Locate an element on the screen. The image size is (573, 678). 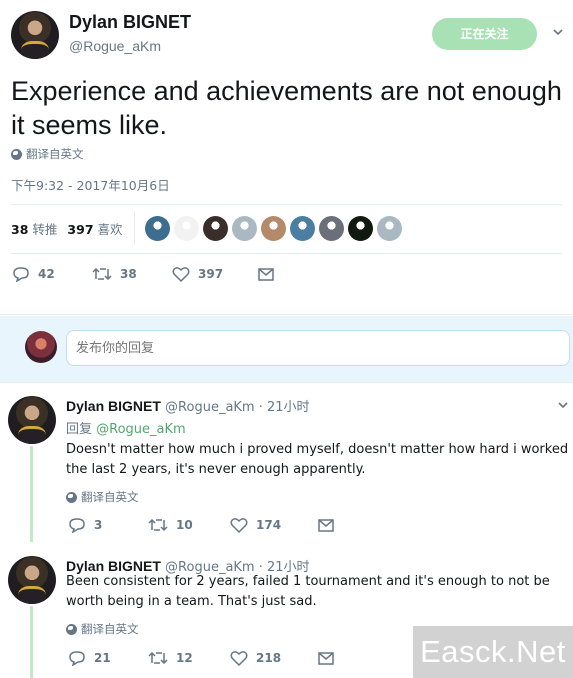
retweet-count: 12 is located at coordinates (184, 658).